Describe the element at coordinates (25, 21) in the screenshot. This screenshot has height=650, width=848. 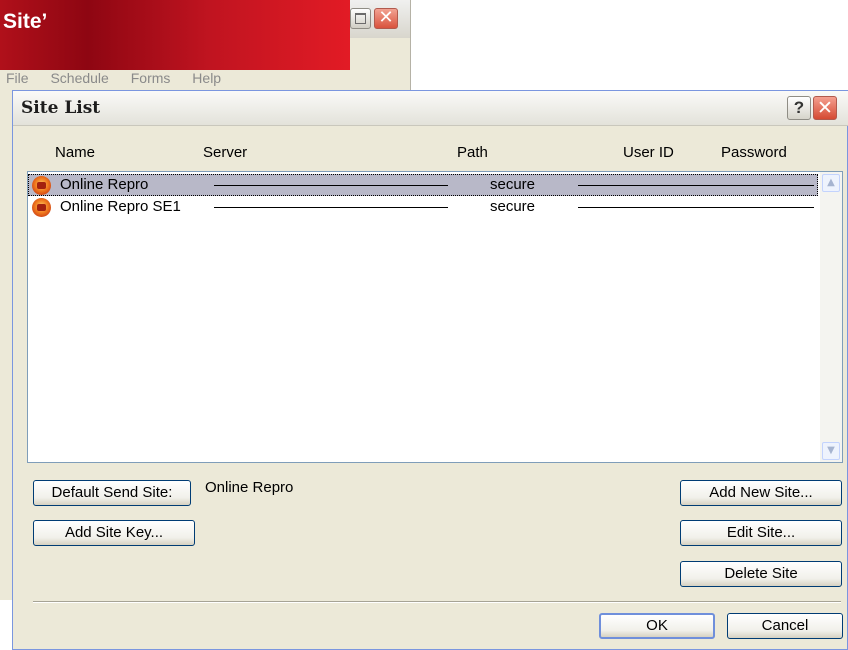
I see `banner-title: Site’` at that location.